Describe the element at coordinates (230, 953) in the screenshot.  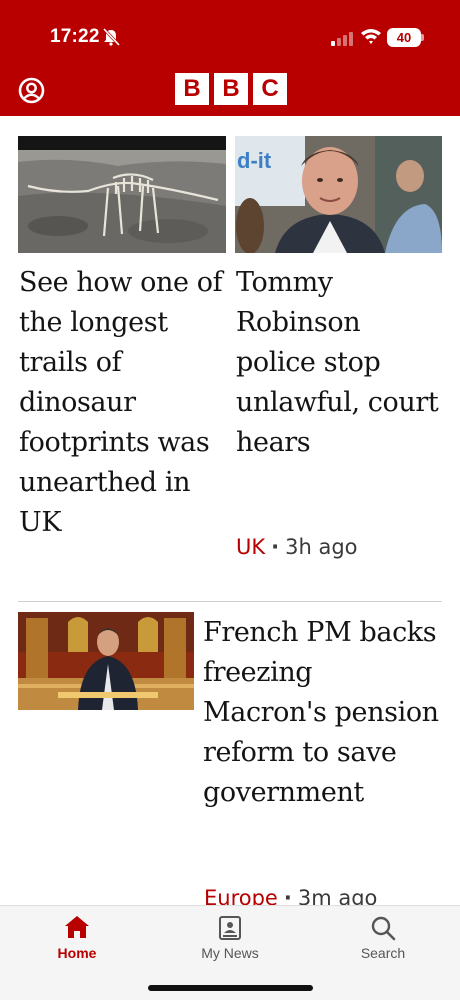
I see `nav-my-news-label: My News` at that location.